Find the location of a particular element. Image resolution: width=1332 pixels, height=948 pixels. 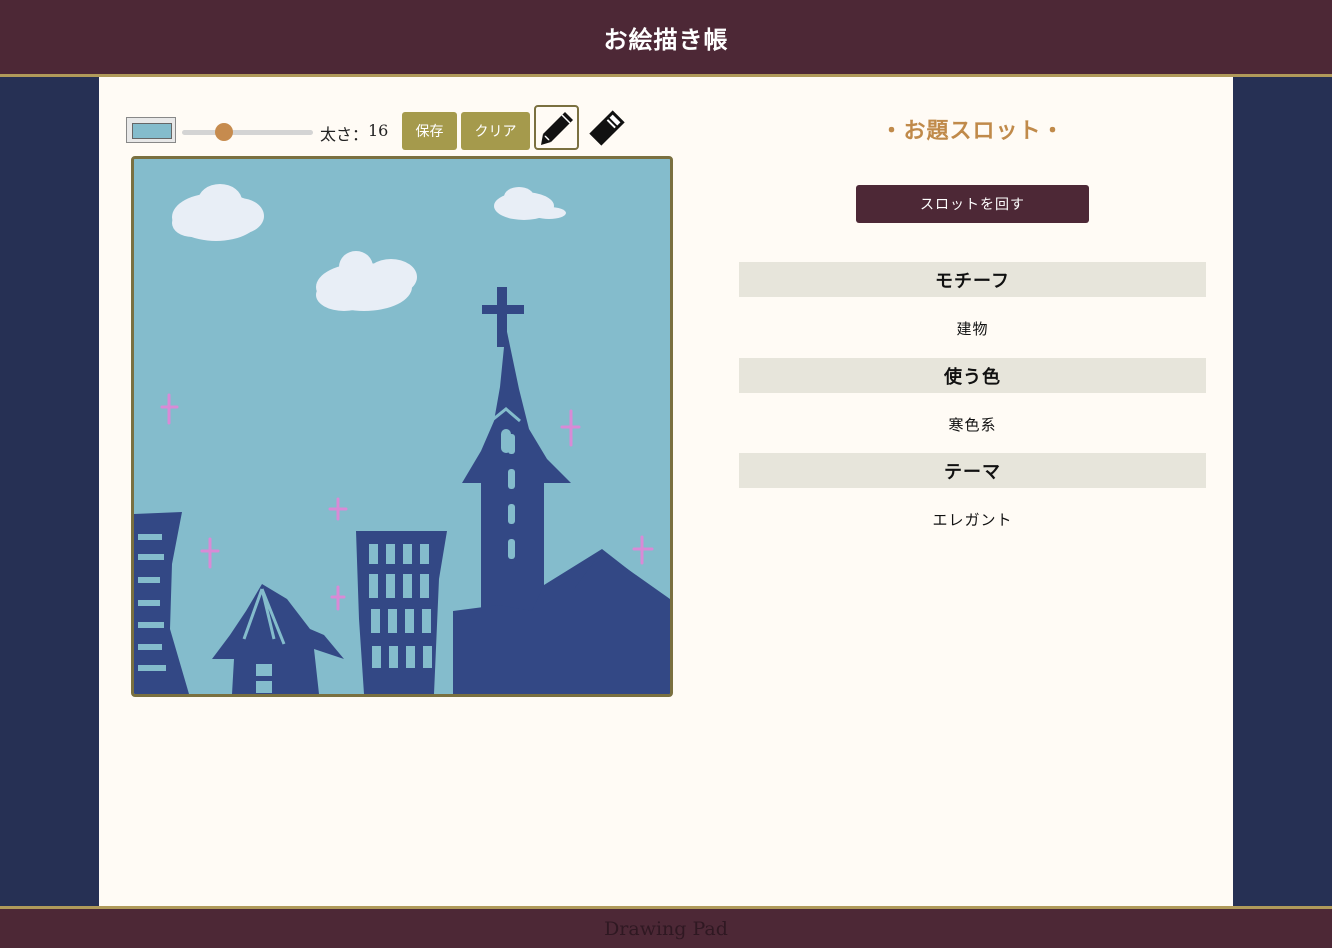

brush-size-slider is located at coordinates (247, 132).